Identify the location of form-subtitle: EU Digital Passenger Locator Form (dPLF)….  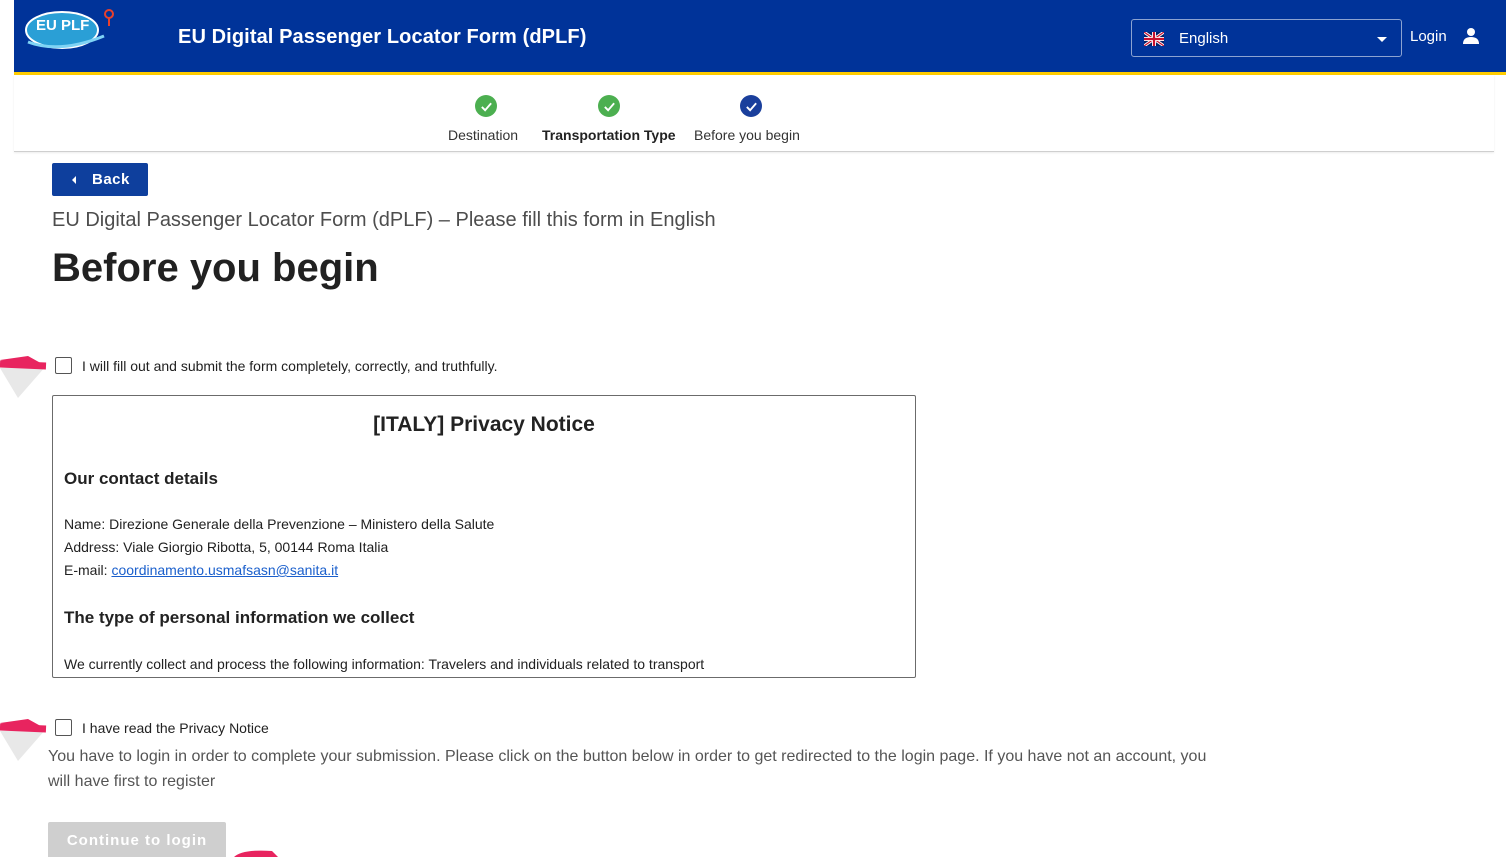
(384, 220).